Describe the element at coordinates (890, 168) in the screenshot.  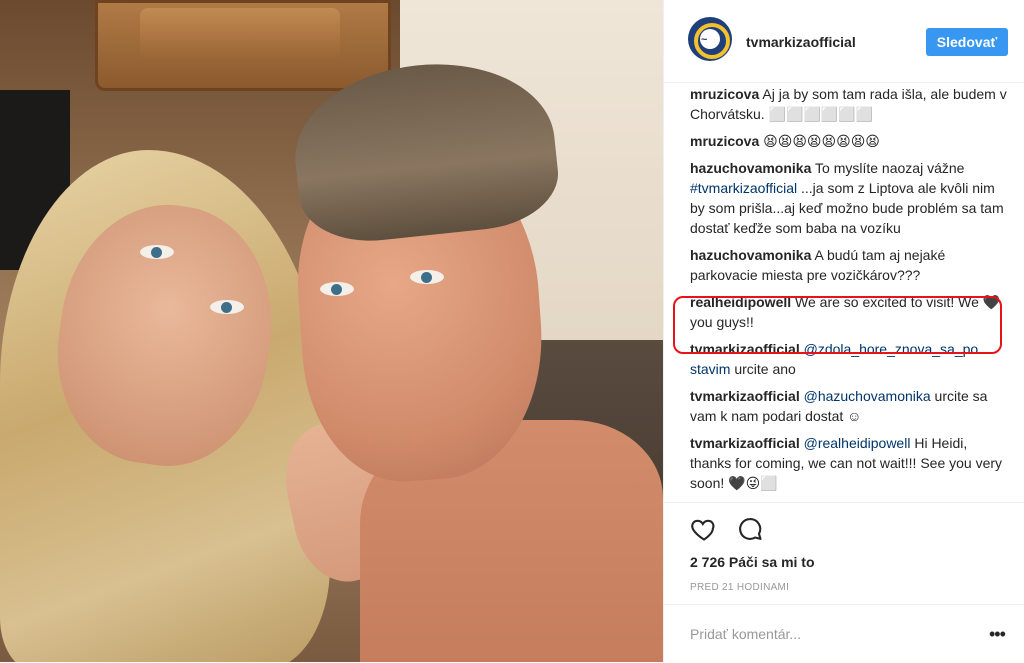
I see `comment-text: To myslíte naozaj vážne` at that location.